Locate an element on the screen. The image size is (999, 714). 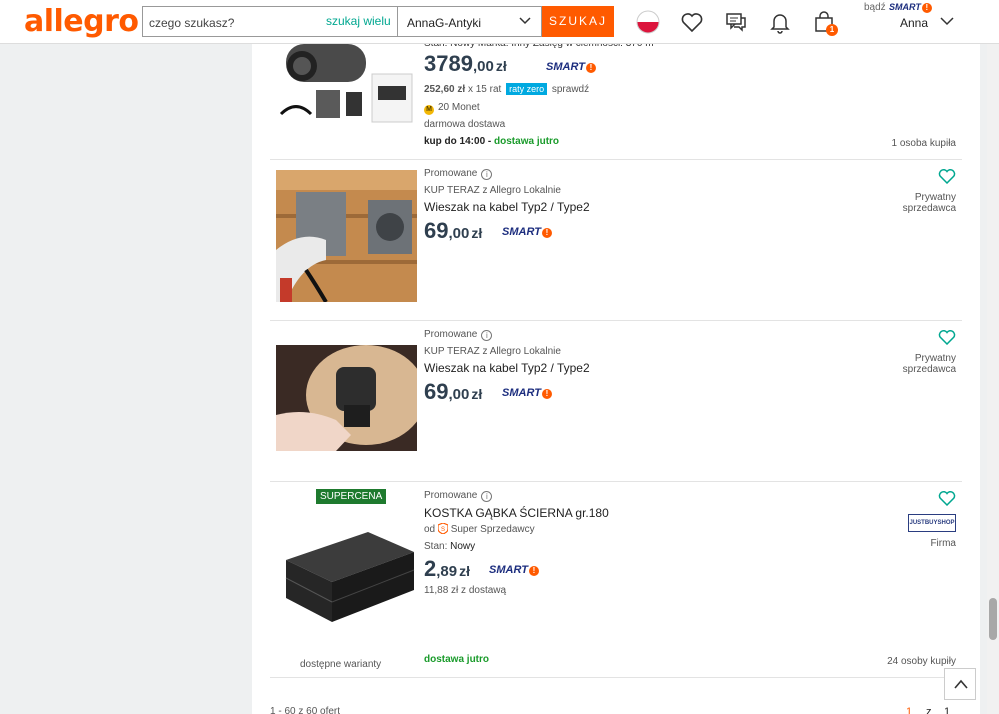
listing-title: KOSTKA GĄBKA ŚCIERNA gr.180 is located at coordinates (516, 513).